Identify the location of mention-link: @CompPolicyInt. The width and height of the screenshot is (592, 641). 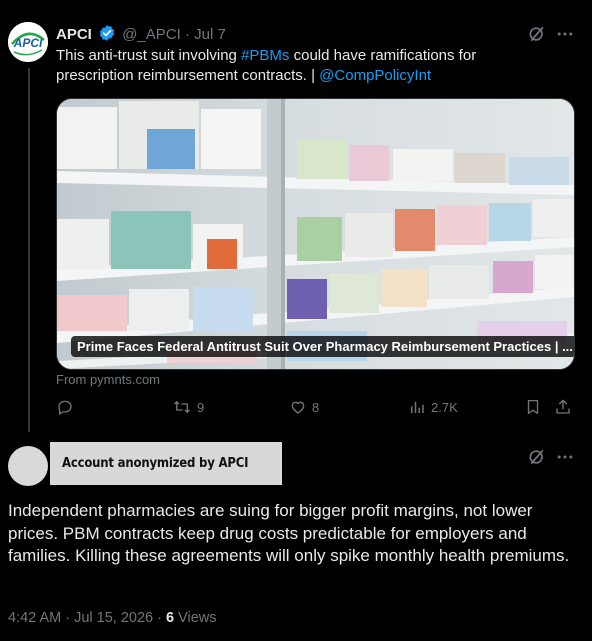
(375, 75).